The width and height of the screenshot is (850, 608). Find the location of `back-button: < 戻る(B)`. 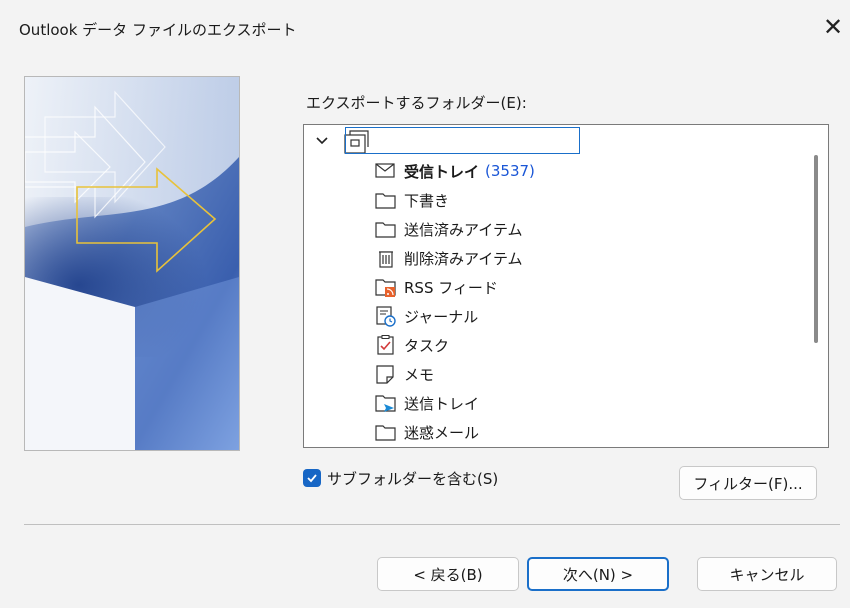

back-button: < 戻る(B) is located at coordinates (448, 574).